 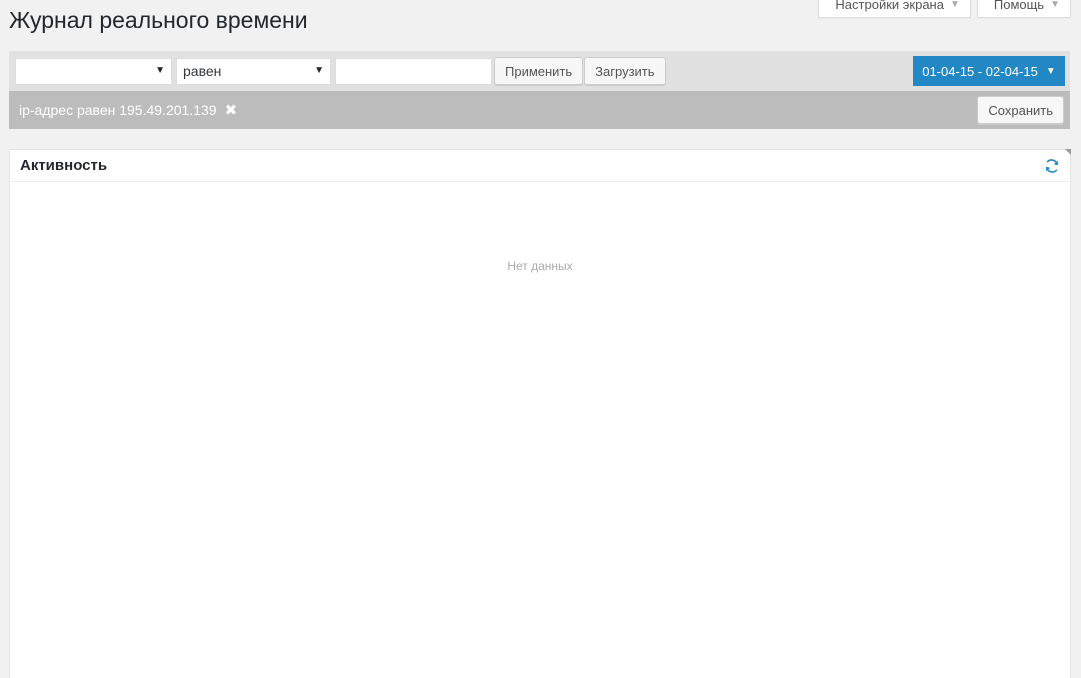 I want to click on panel-header: Активность, so click(x=540, y=166).